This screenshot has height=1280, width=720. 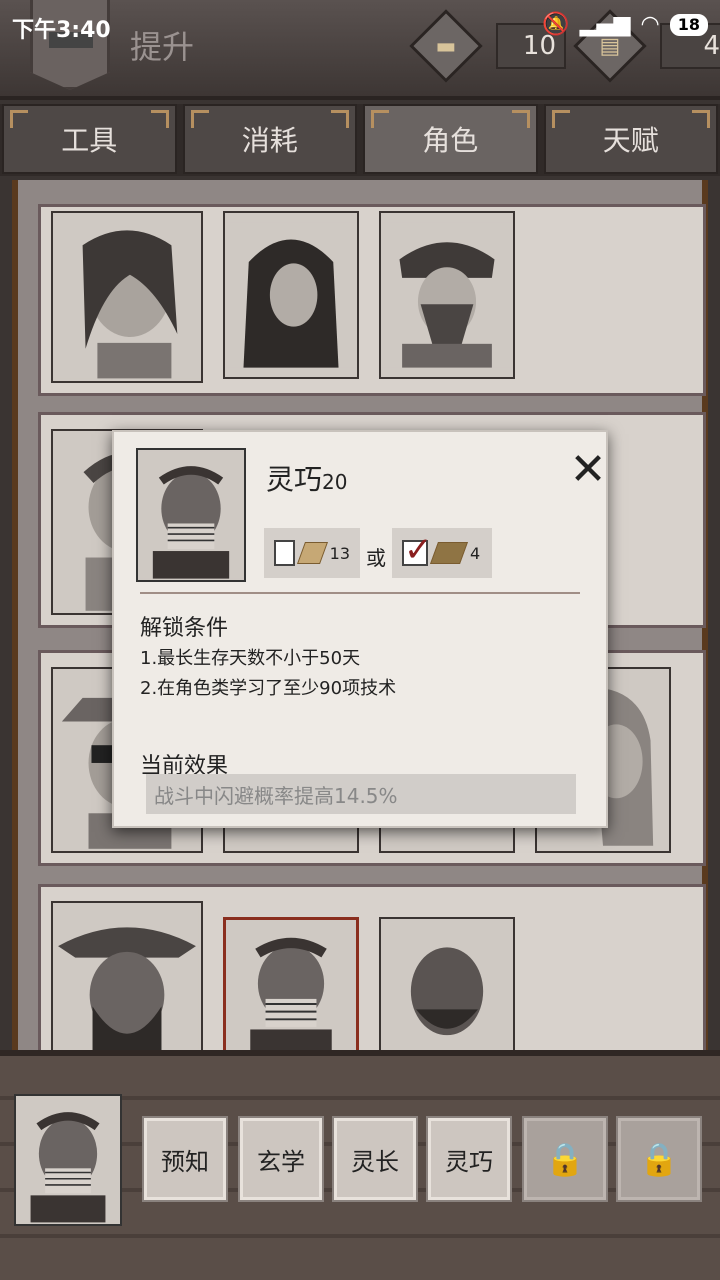 I want to click on status-icons: 🔕 ▂▄▆ ◠ 18, so click(x=625, y=24).